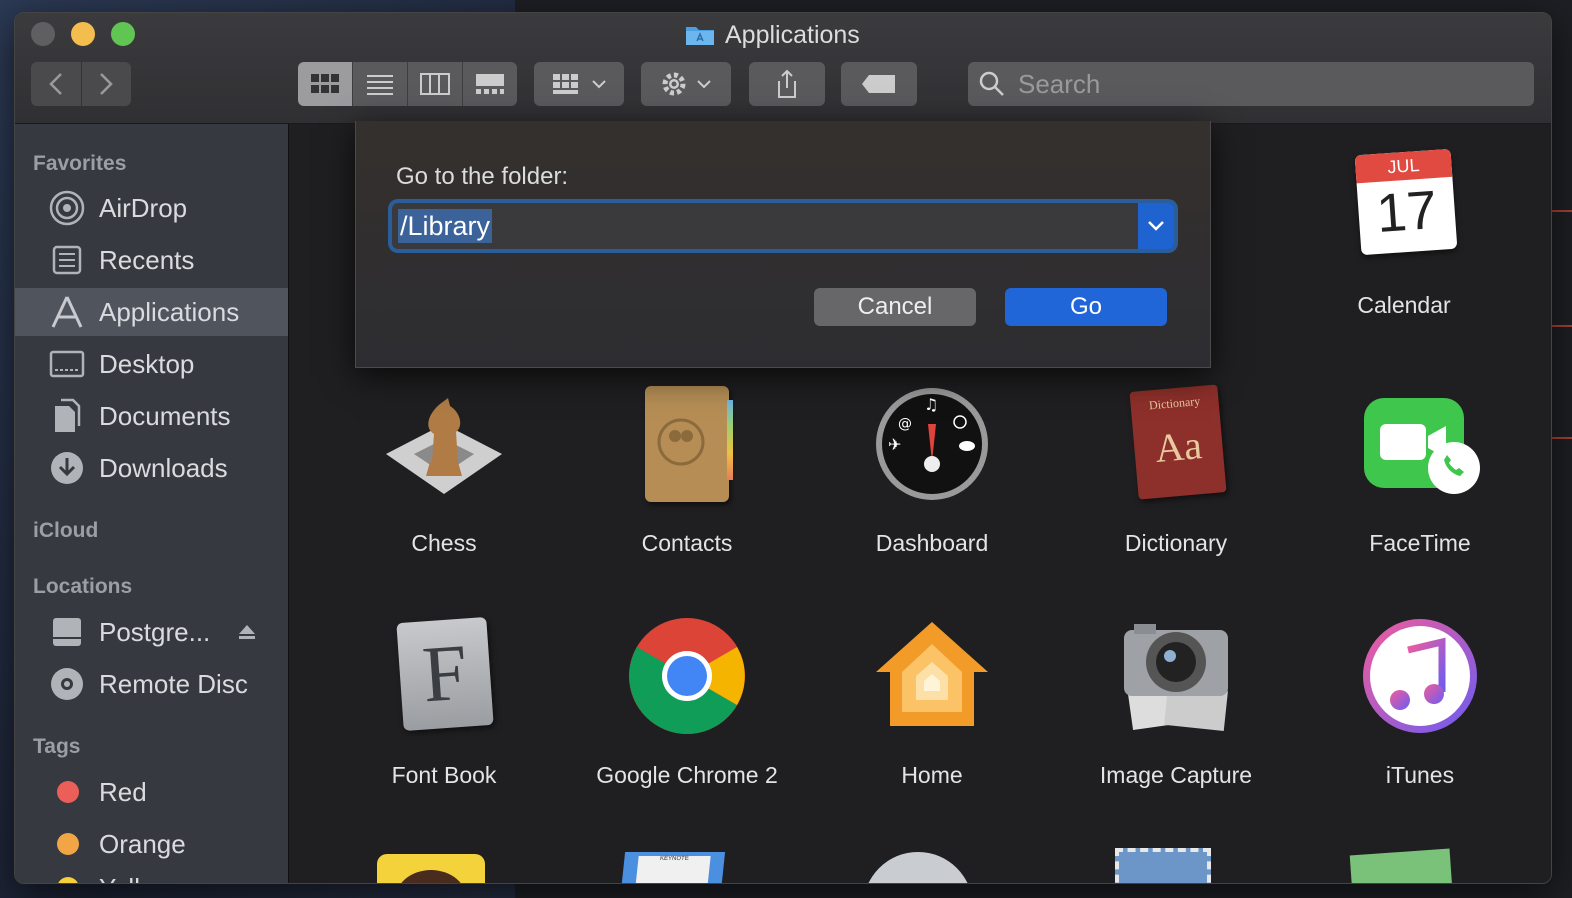 The height and width of the screenshot is (898, 1572). Describe the element at coordinates (1176, 543) in the screenshot. I see `app-label: Dictionary` at that location.